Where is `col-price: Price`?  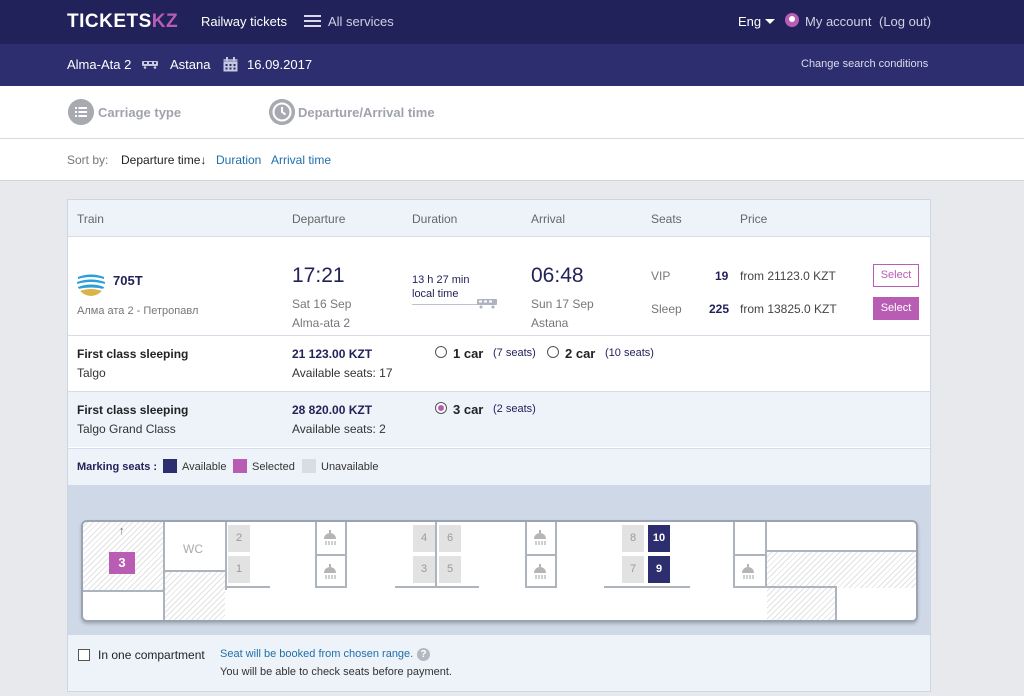 col-price: Price is located at coordinates (754, 219).